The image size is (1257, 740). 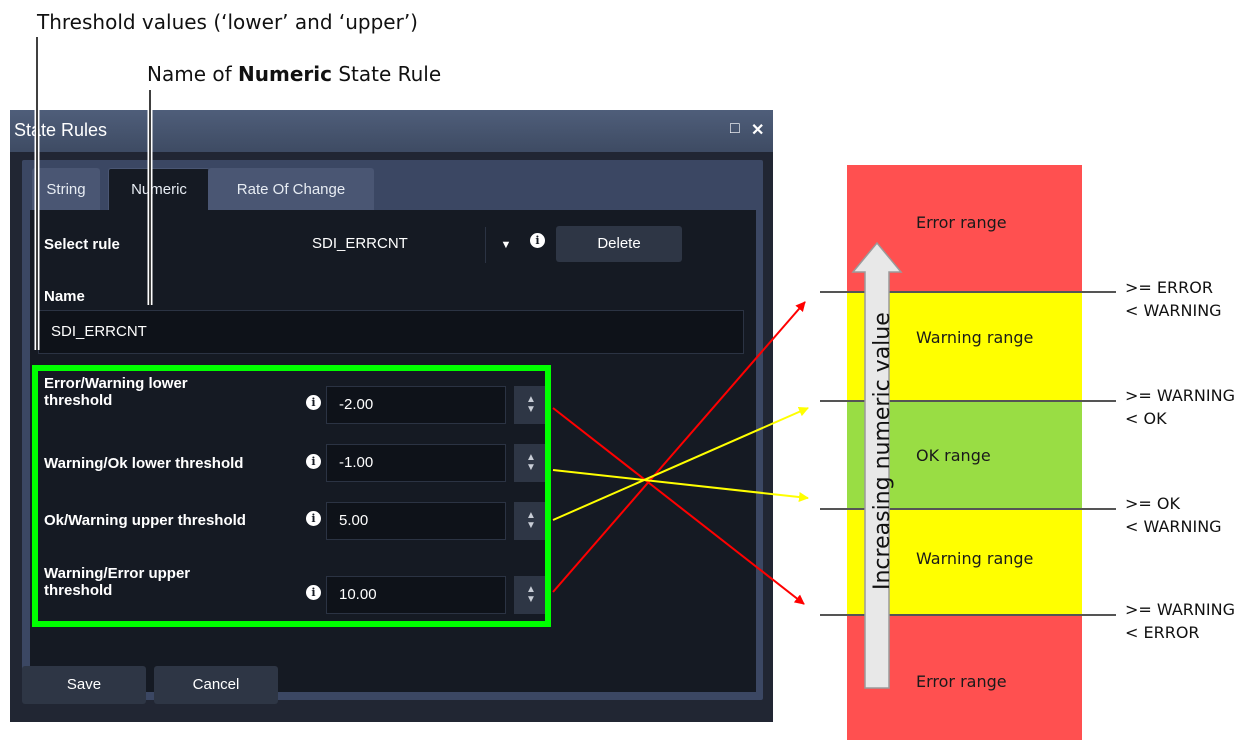 What do you see at coordinates (680, 485) in the screenshot?
I see `warning-lower-arrow` at bounding box center [680, 485].